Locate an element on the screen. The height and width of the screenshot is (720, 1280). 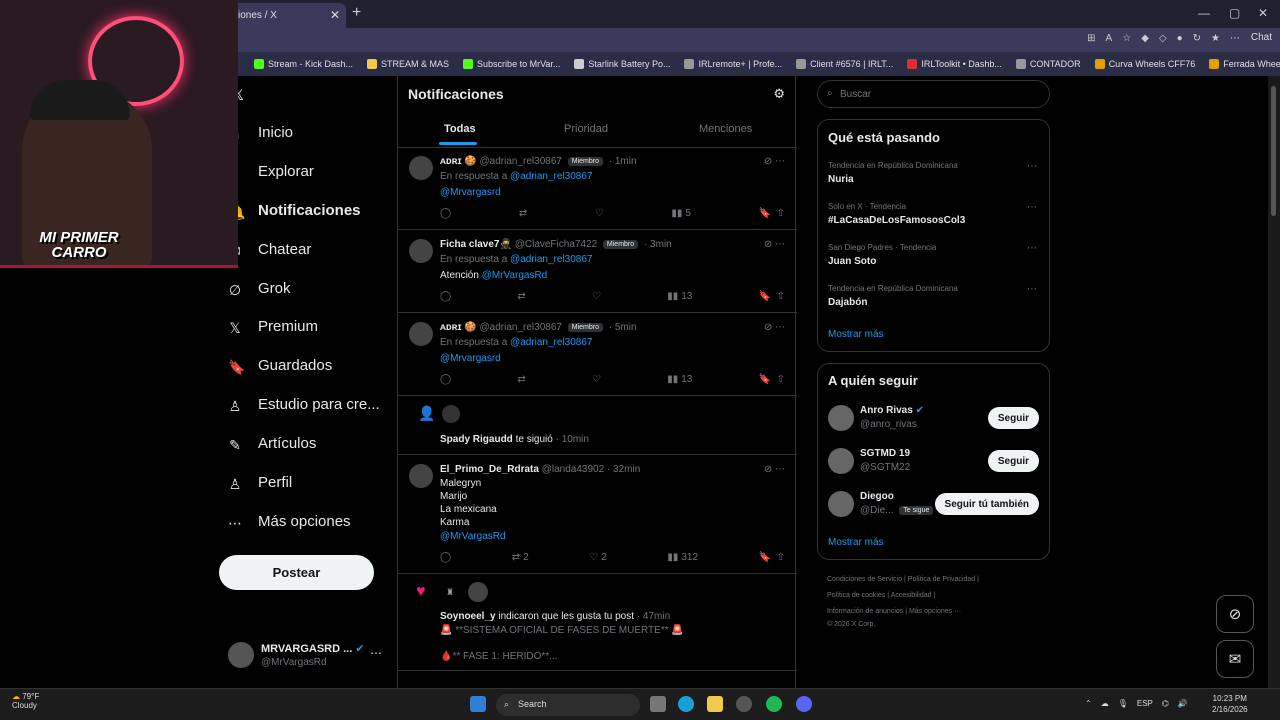
network-icon: ☁ is located at coordinates (1105, 703).